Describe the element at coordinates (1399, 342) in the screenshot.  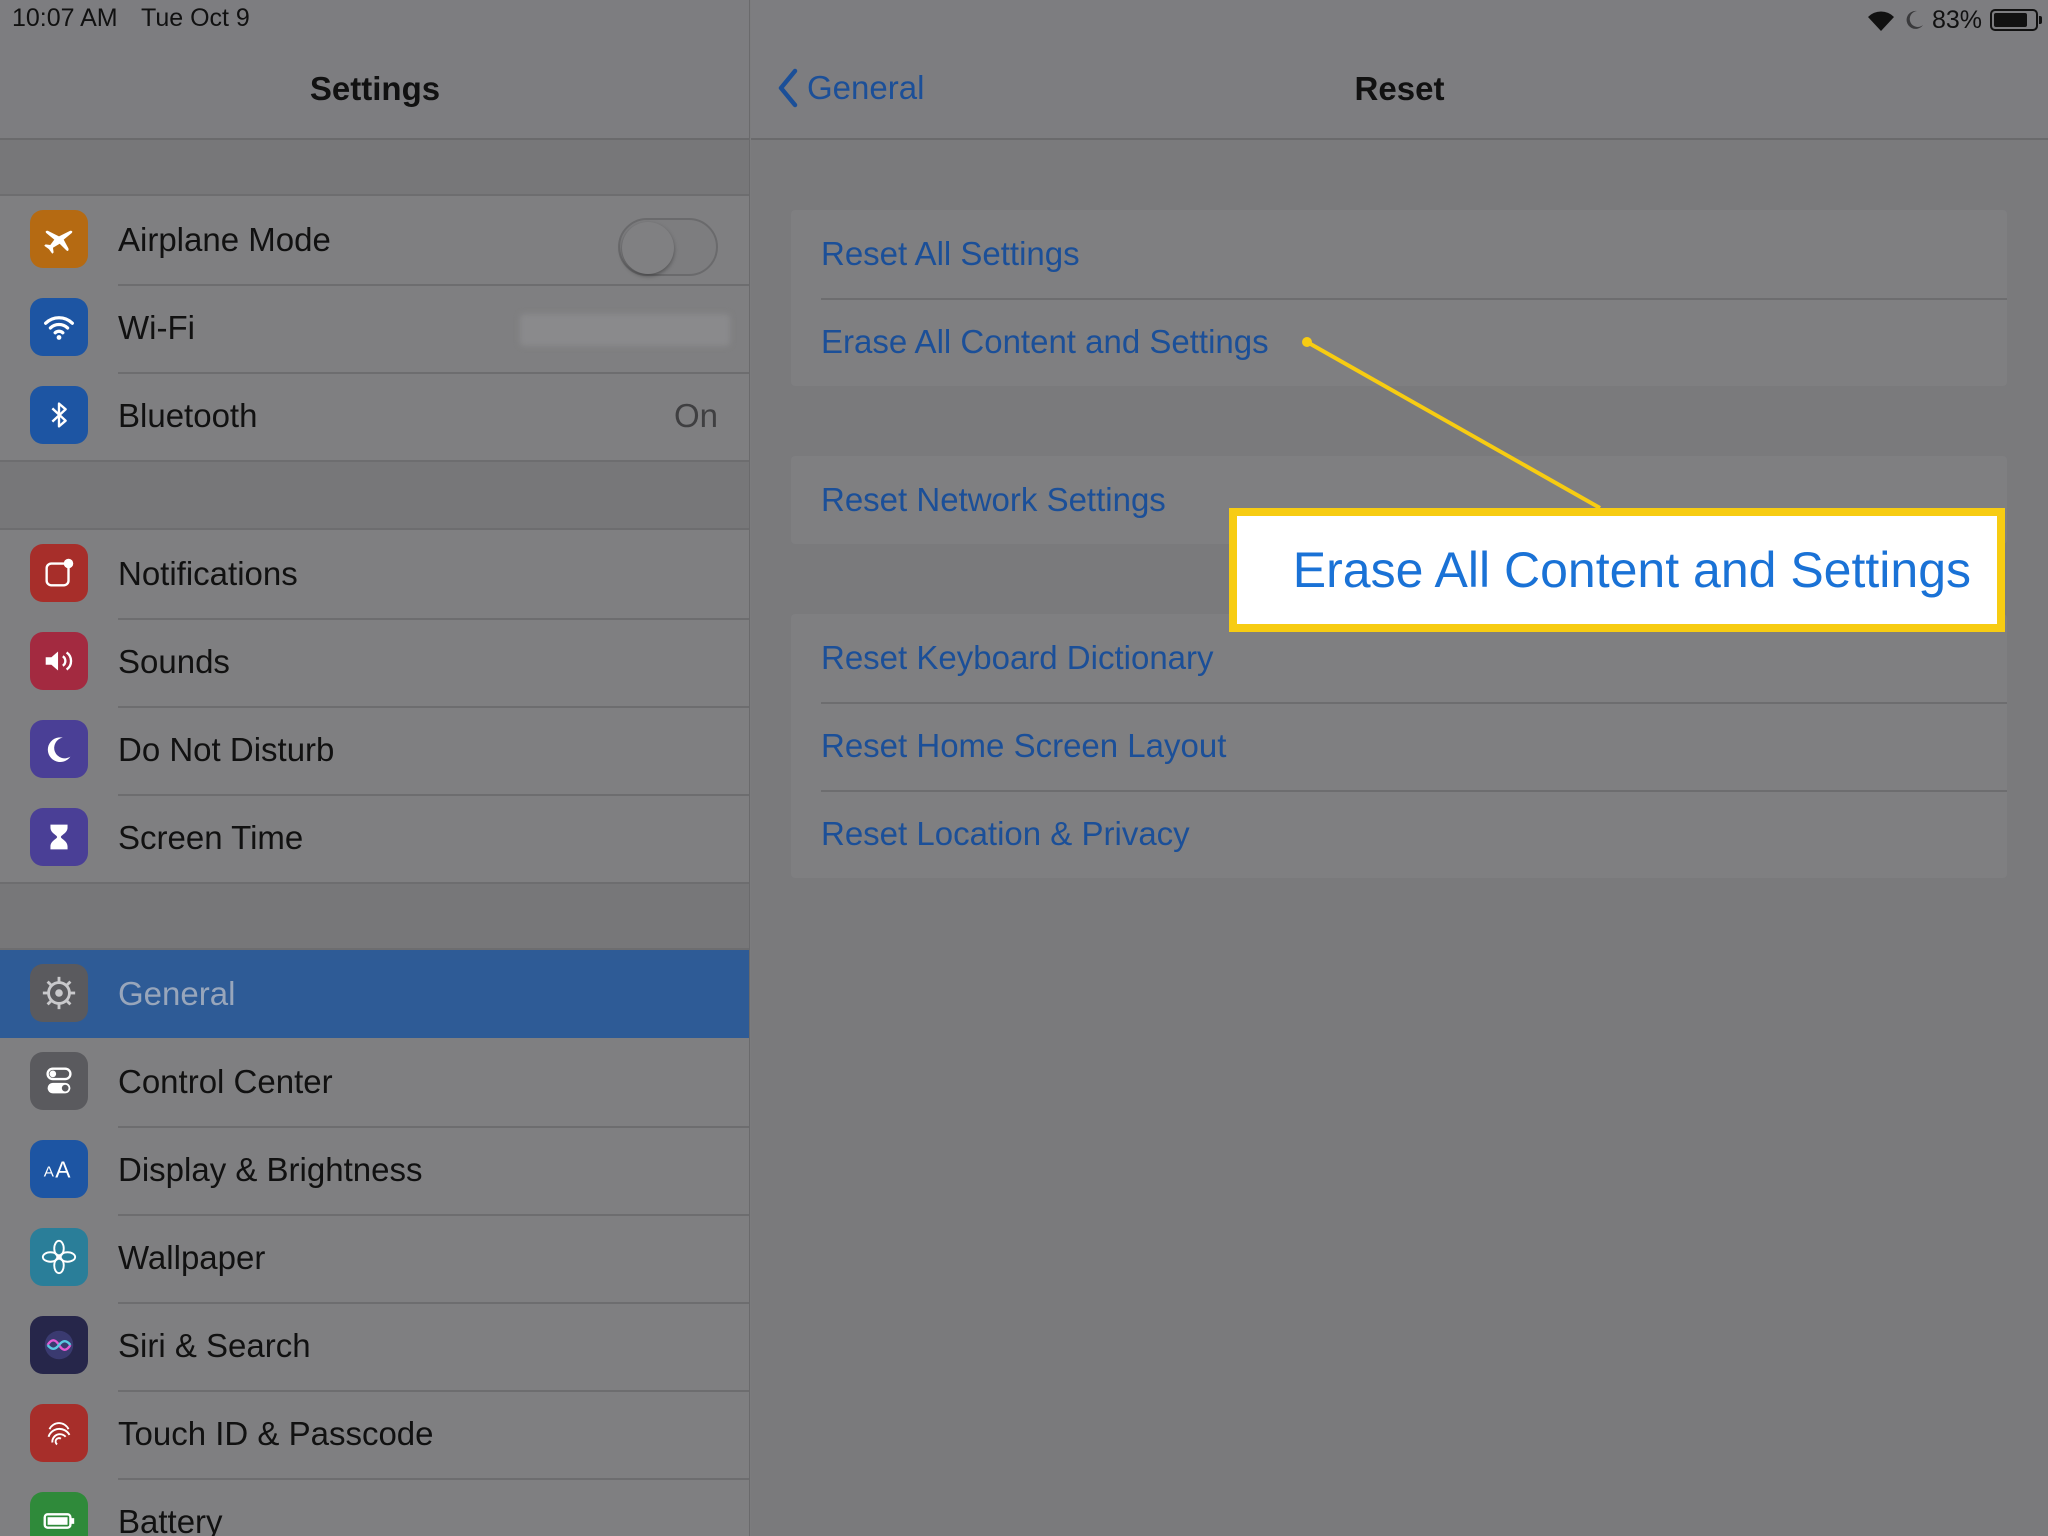
I see `erase-all-content-button: Erase All Content and Settings` at that location.